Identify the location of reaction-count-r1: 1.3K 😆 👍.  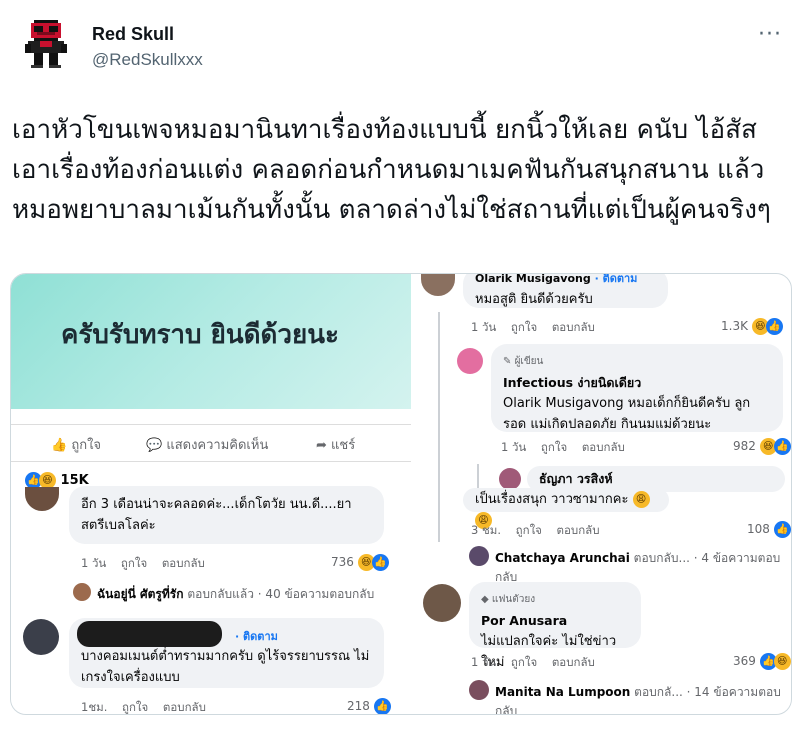
(752, 326).